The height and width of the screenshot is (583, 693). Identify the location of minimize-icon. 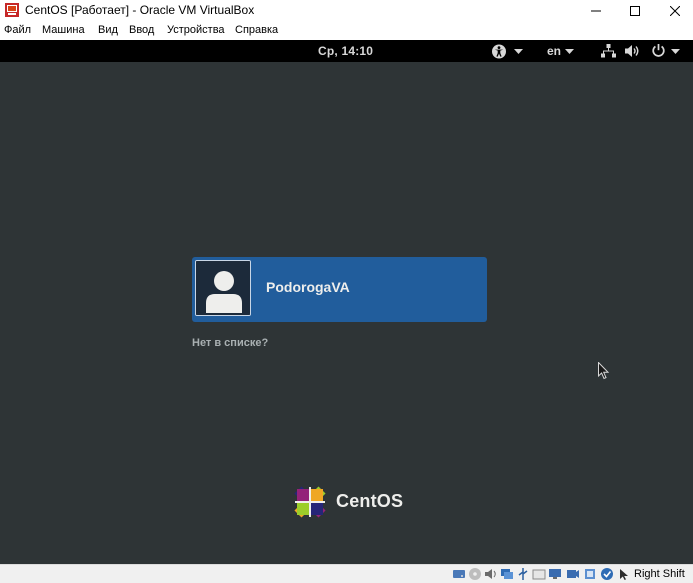
(596, 10).